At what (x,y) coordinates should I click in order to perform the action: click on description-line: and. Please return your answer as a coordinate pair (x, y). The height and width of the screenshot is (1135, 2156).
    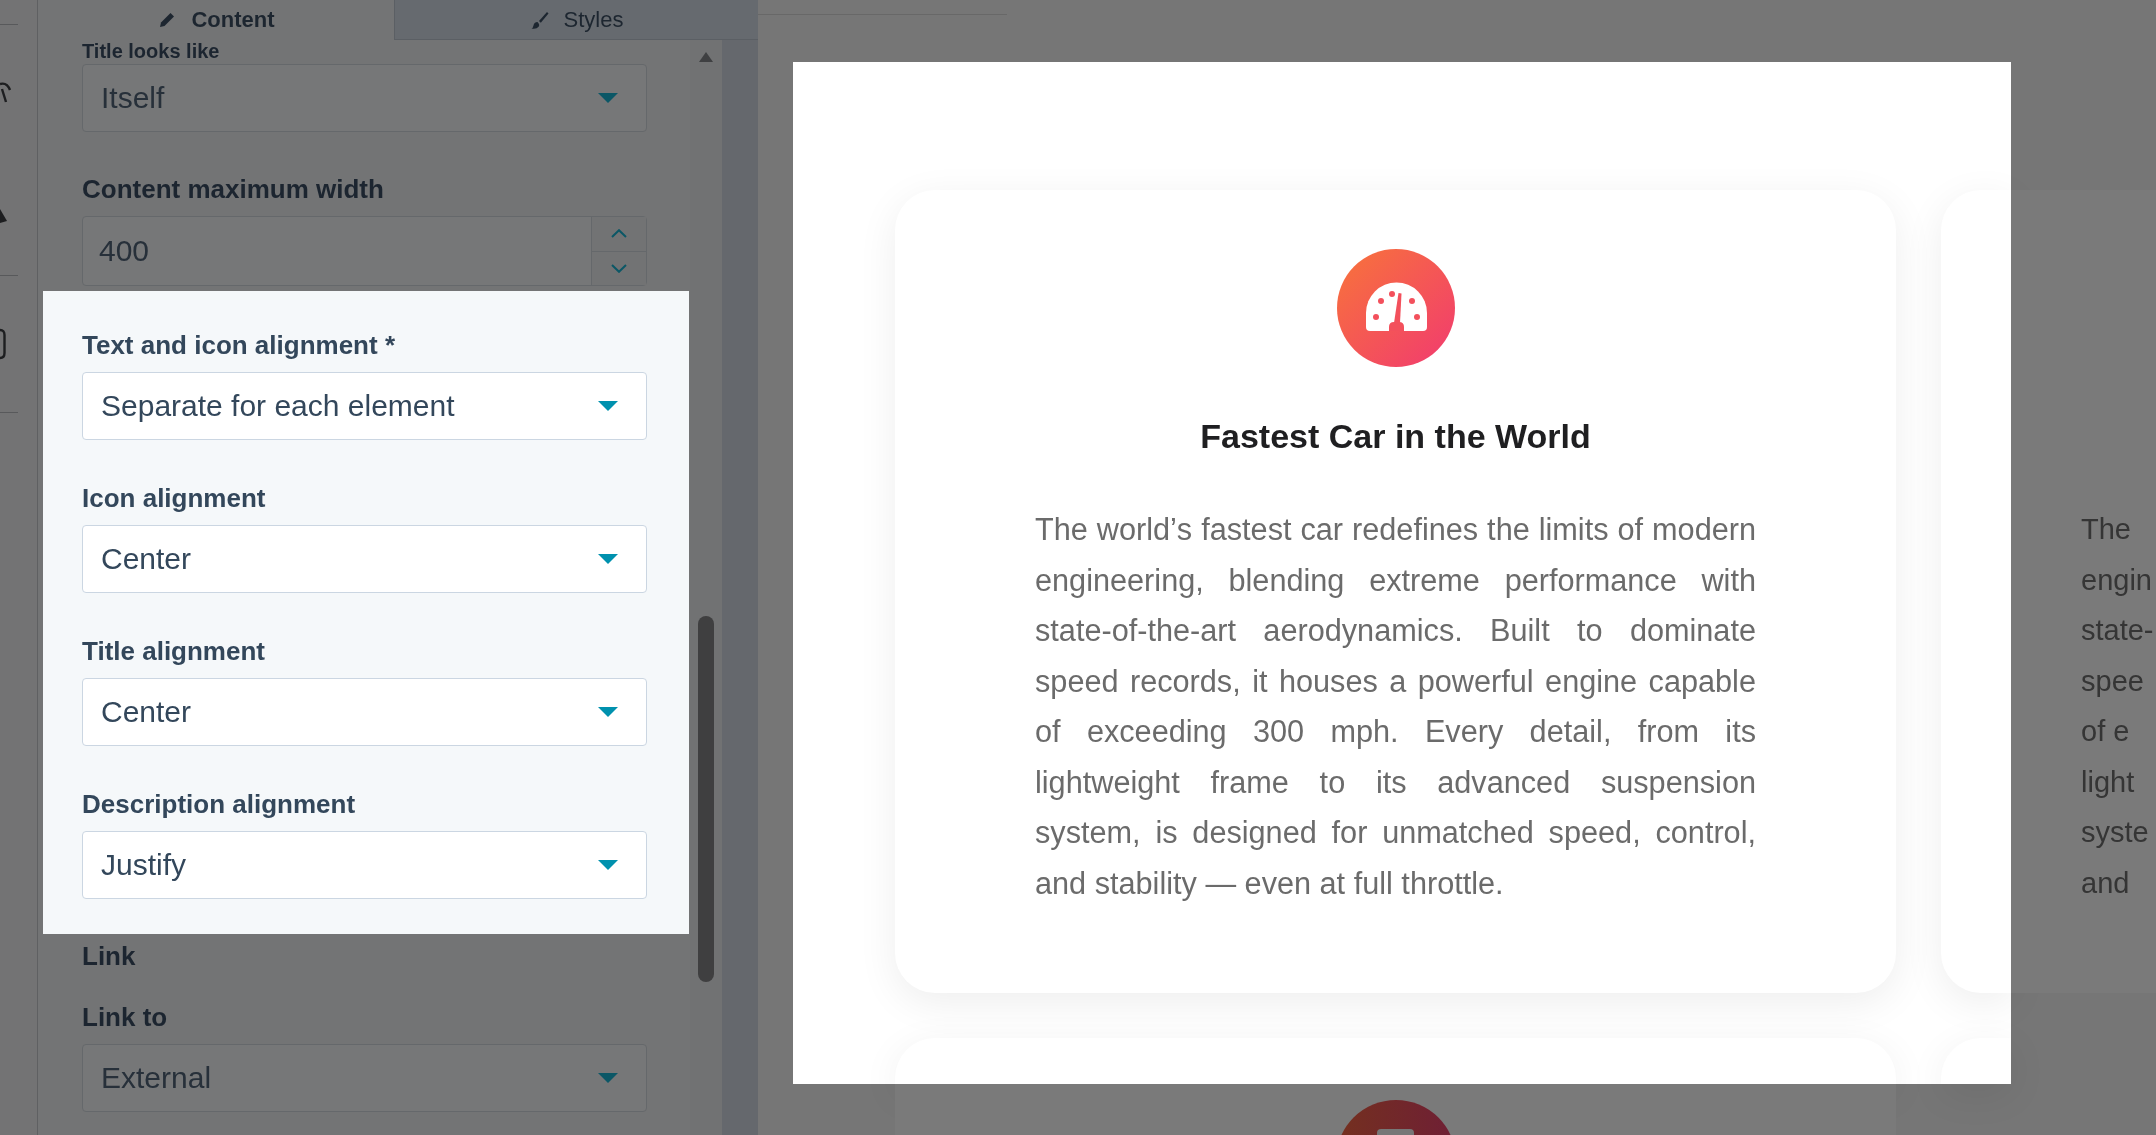
    Looking at the image, I should click on (2105, 883).